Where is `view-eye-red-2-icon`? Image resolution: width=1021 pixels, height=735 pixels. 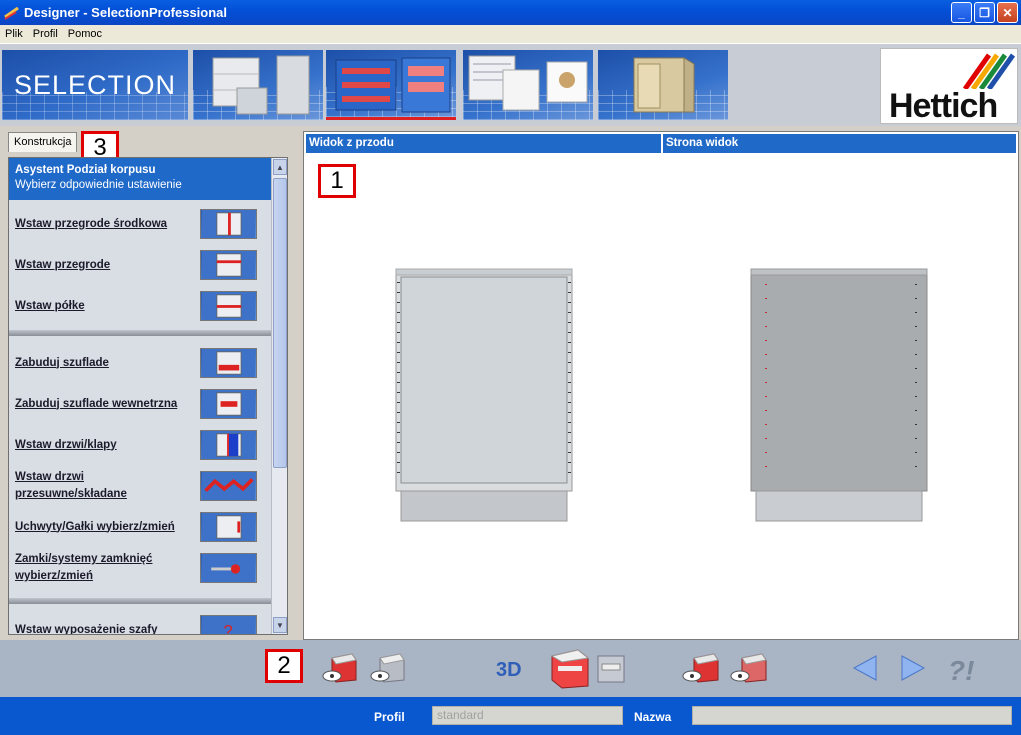 view-eye-red-2-icon is located at coordinates (702, 668).